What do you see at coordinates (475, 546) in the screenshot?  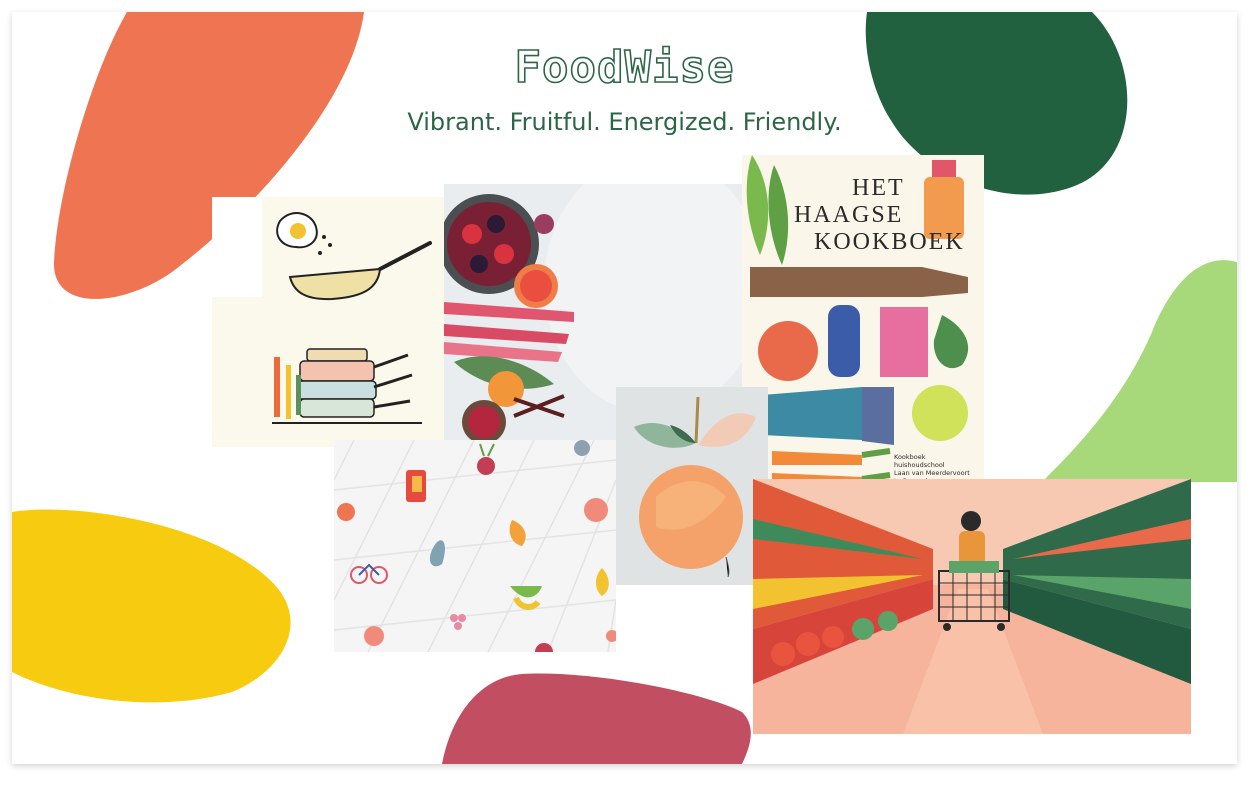 I see `food-icons-pattern` at bounding box center [475, 546].